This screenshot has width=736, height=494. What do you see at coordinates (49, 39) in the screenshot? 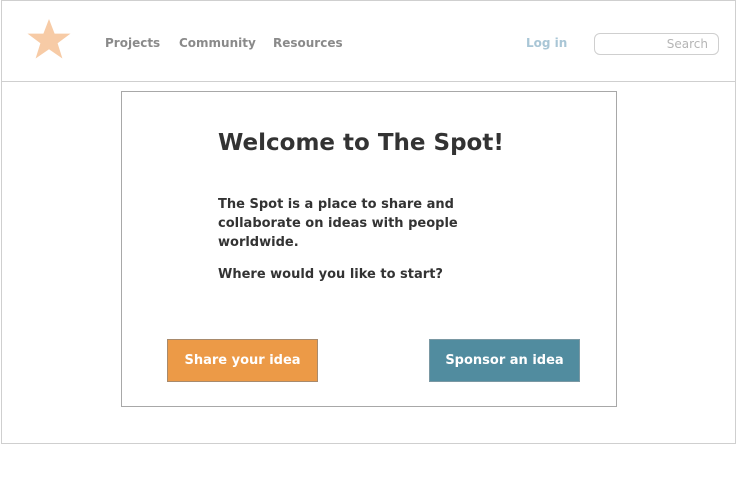
I see `star-logo-icon` at bounding box center [49, 39].